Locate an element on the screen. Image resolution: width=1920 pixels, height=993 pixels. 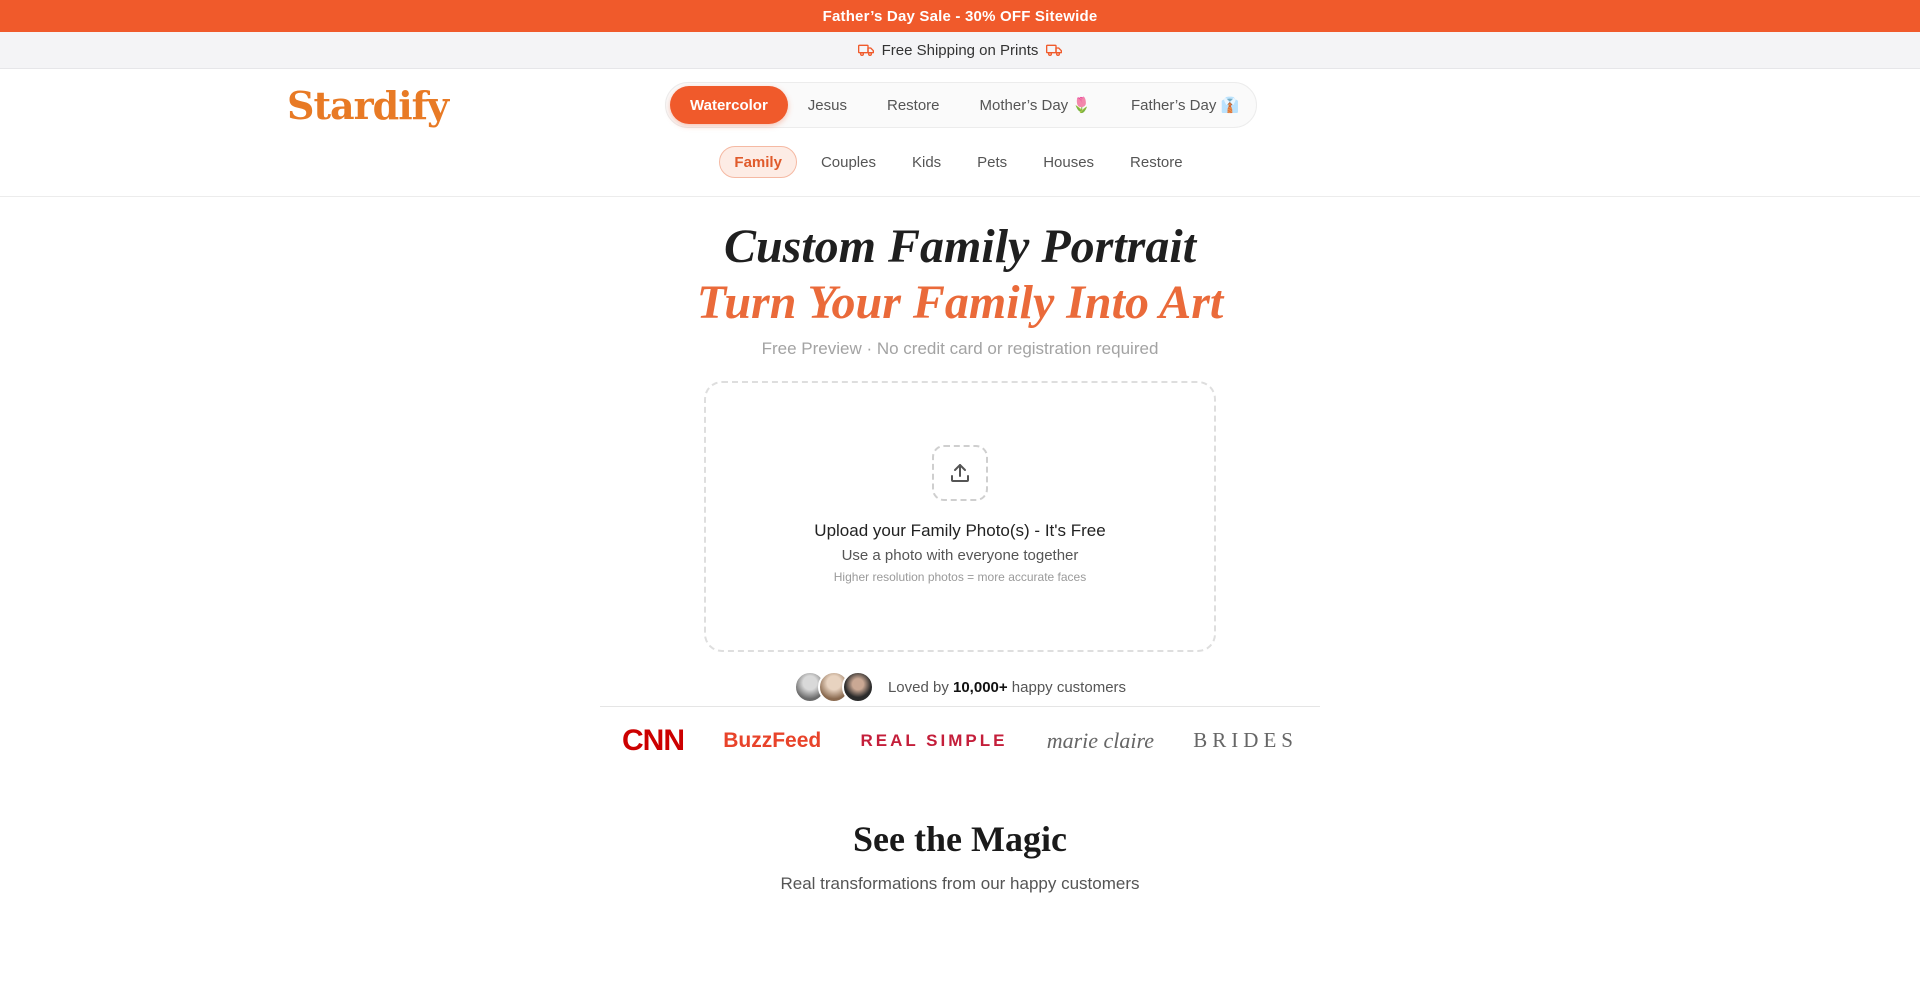
upload-title: Upload your Family Photo(s) - It's Free is located at coordinates (960, 530).